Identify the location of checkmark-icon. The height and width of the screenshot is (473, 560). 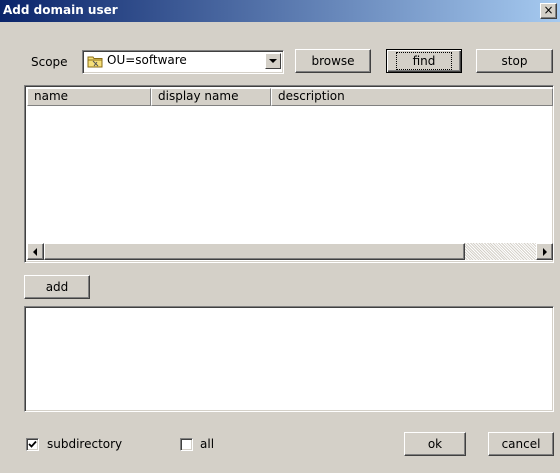
(32, 444).